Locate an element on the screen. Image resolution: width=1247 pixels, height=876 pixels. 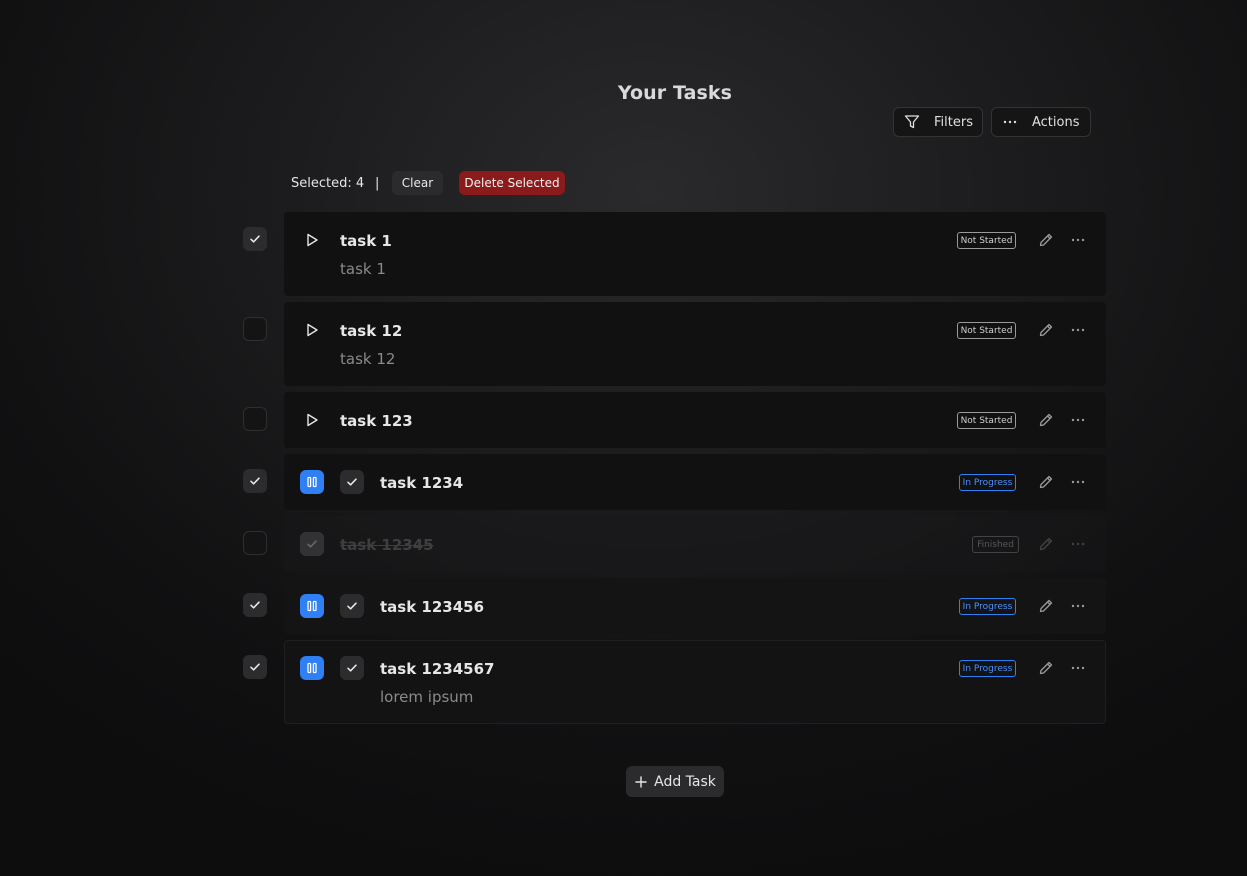
filter-icon is located at coordinates (912, 122).